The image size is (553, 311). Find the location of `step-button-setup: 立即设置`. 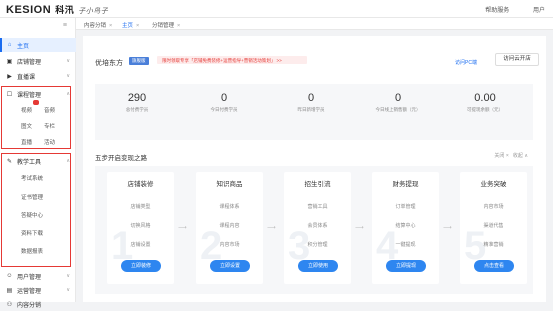

step-button-setup: 立即设置 is located at coordinates (230, 266).